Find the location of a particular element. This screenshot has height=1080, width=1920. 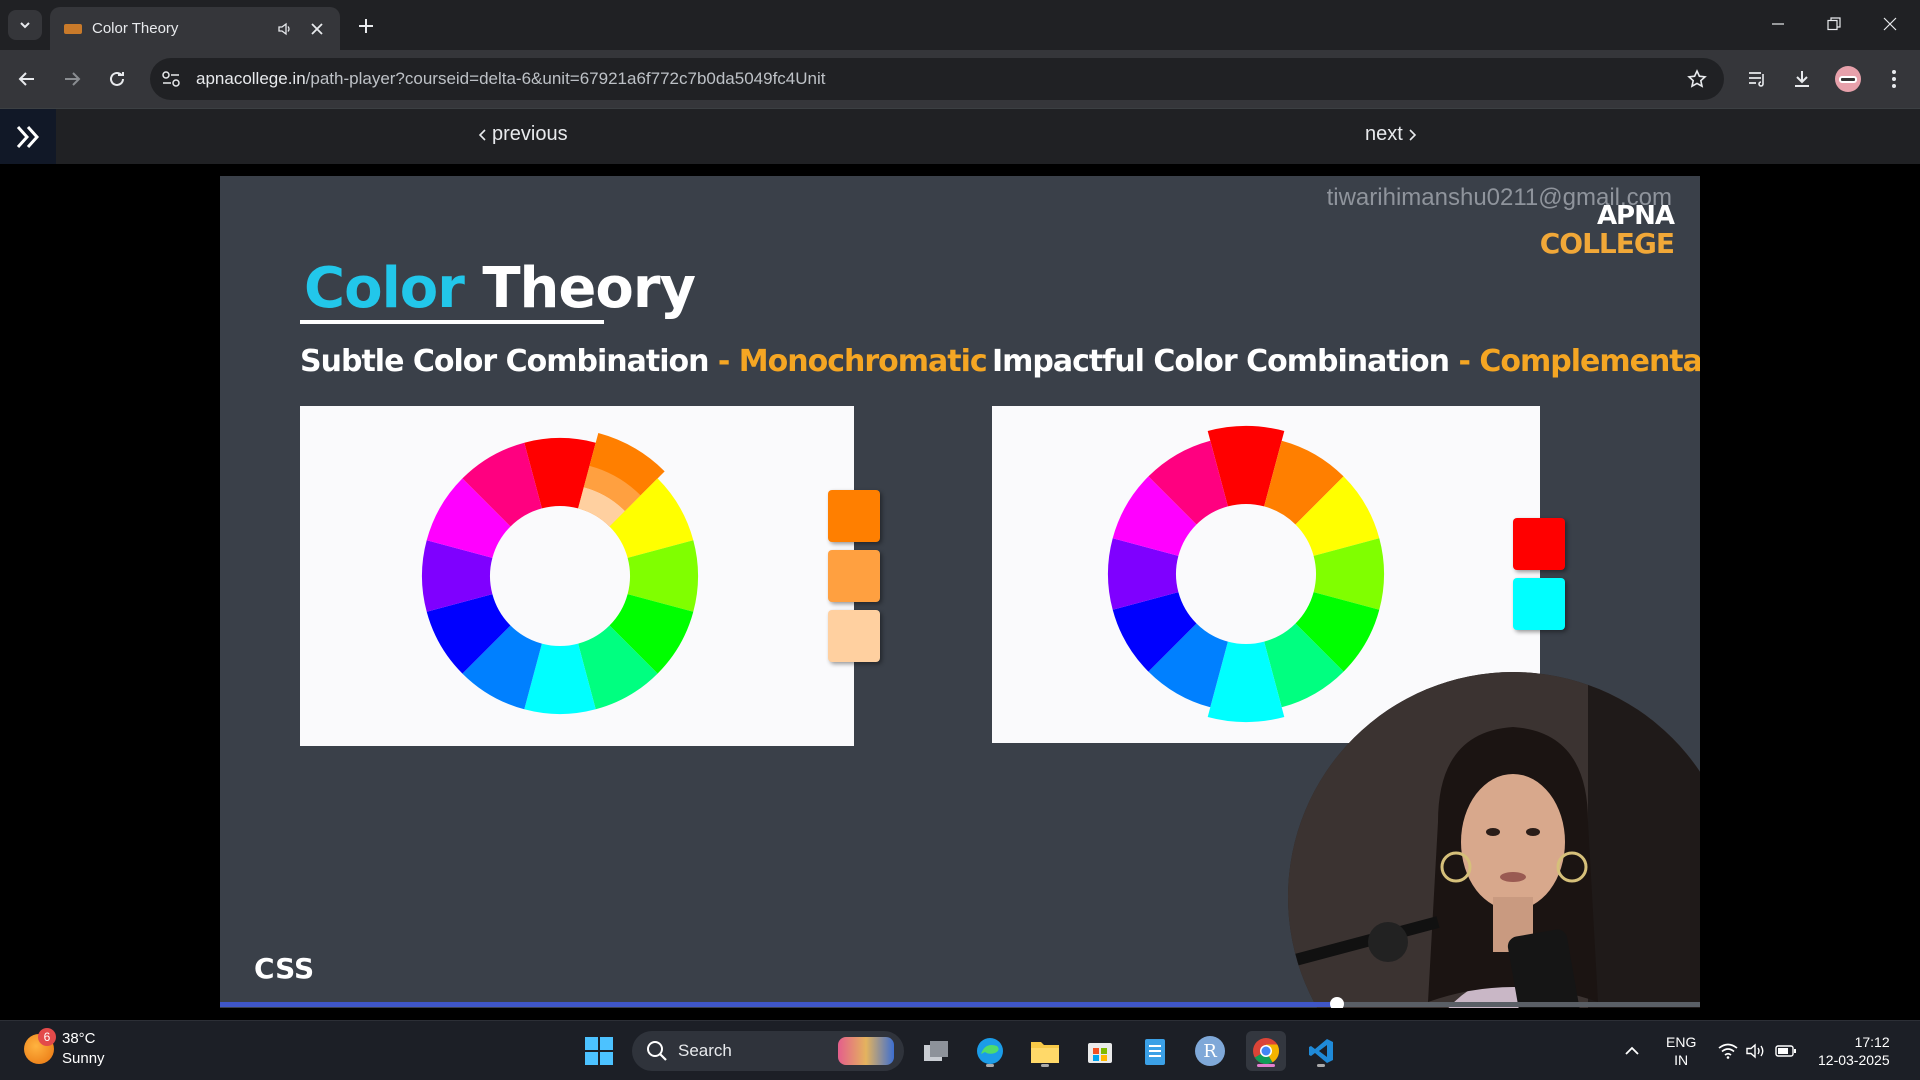

progress-fill is located at coordinates (779, 1004).